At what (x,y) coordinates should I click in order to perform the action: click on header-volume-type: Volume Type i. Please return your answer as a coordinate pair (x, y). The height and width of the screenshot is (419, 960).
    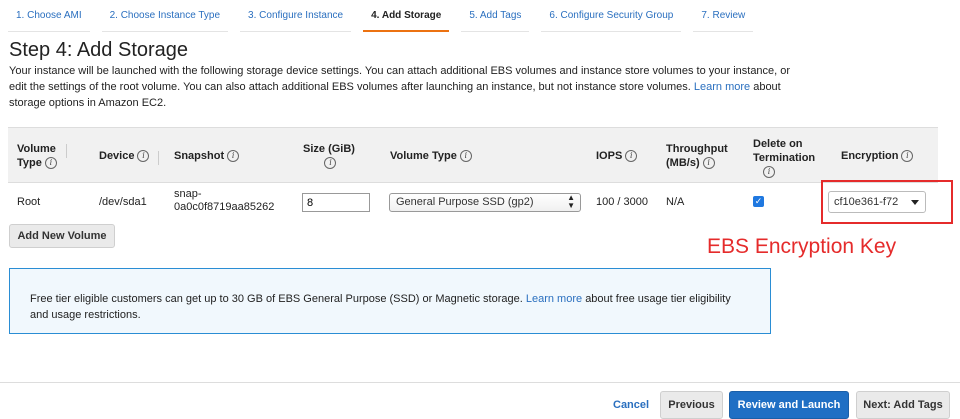
    Looking at the image, I should click on (42, 156).